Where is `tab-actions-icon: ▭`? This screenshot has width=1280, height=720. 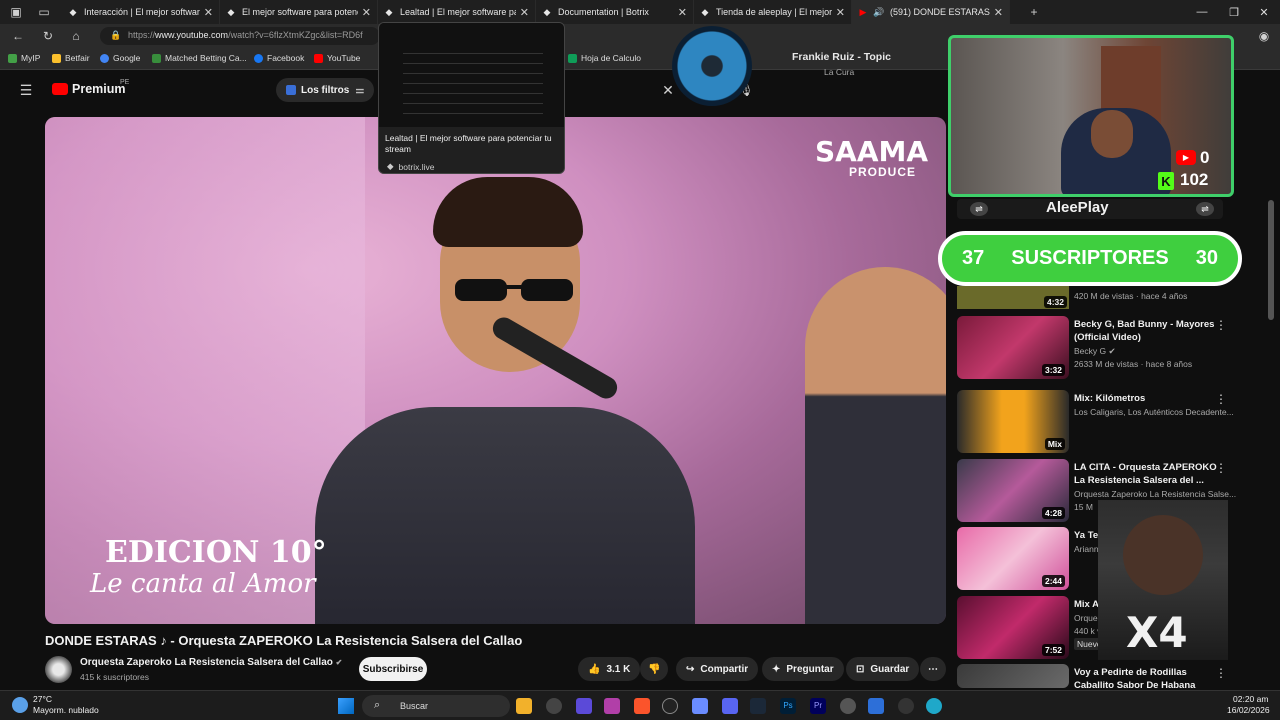
tab-actions-icon: ▭ is located at coordinates (44, 12).